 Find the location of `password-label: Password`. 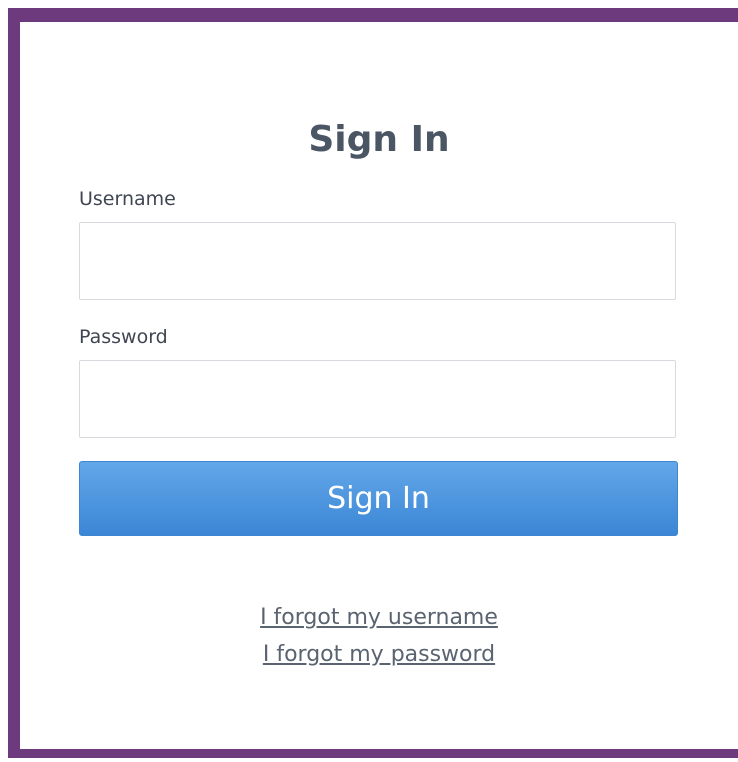

password-label: Password is located at coordinates (123, 337).